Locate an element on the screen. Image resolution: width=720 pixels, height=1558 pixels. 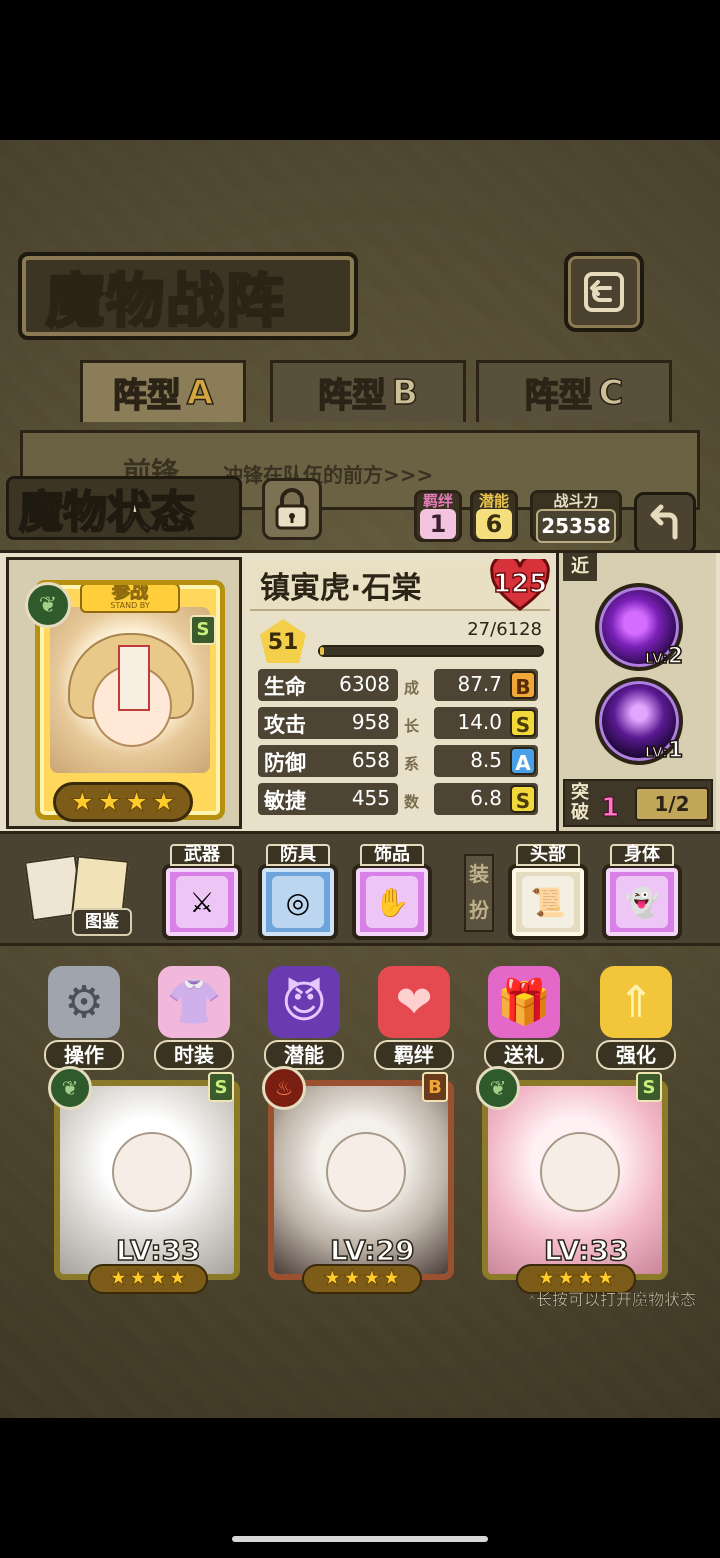
skill-level: LV:2 is located at coordinates (664, 656).